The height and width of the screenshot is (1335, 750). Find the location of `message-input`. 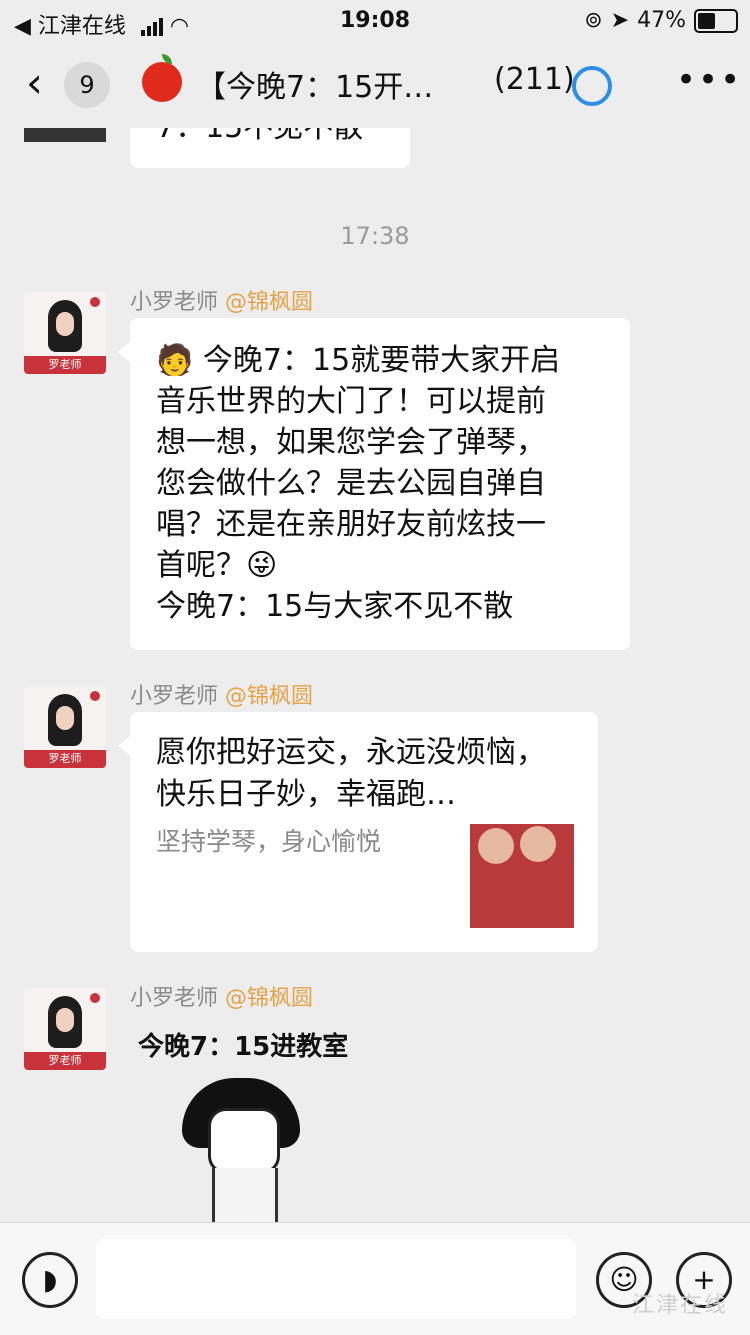

message-input is located at coordinates (336, 1279).